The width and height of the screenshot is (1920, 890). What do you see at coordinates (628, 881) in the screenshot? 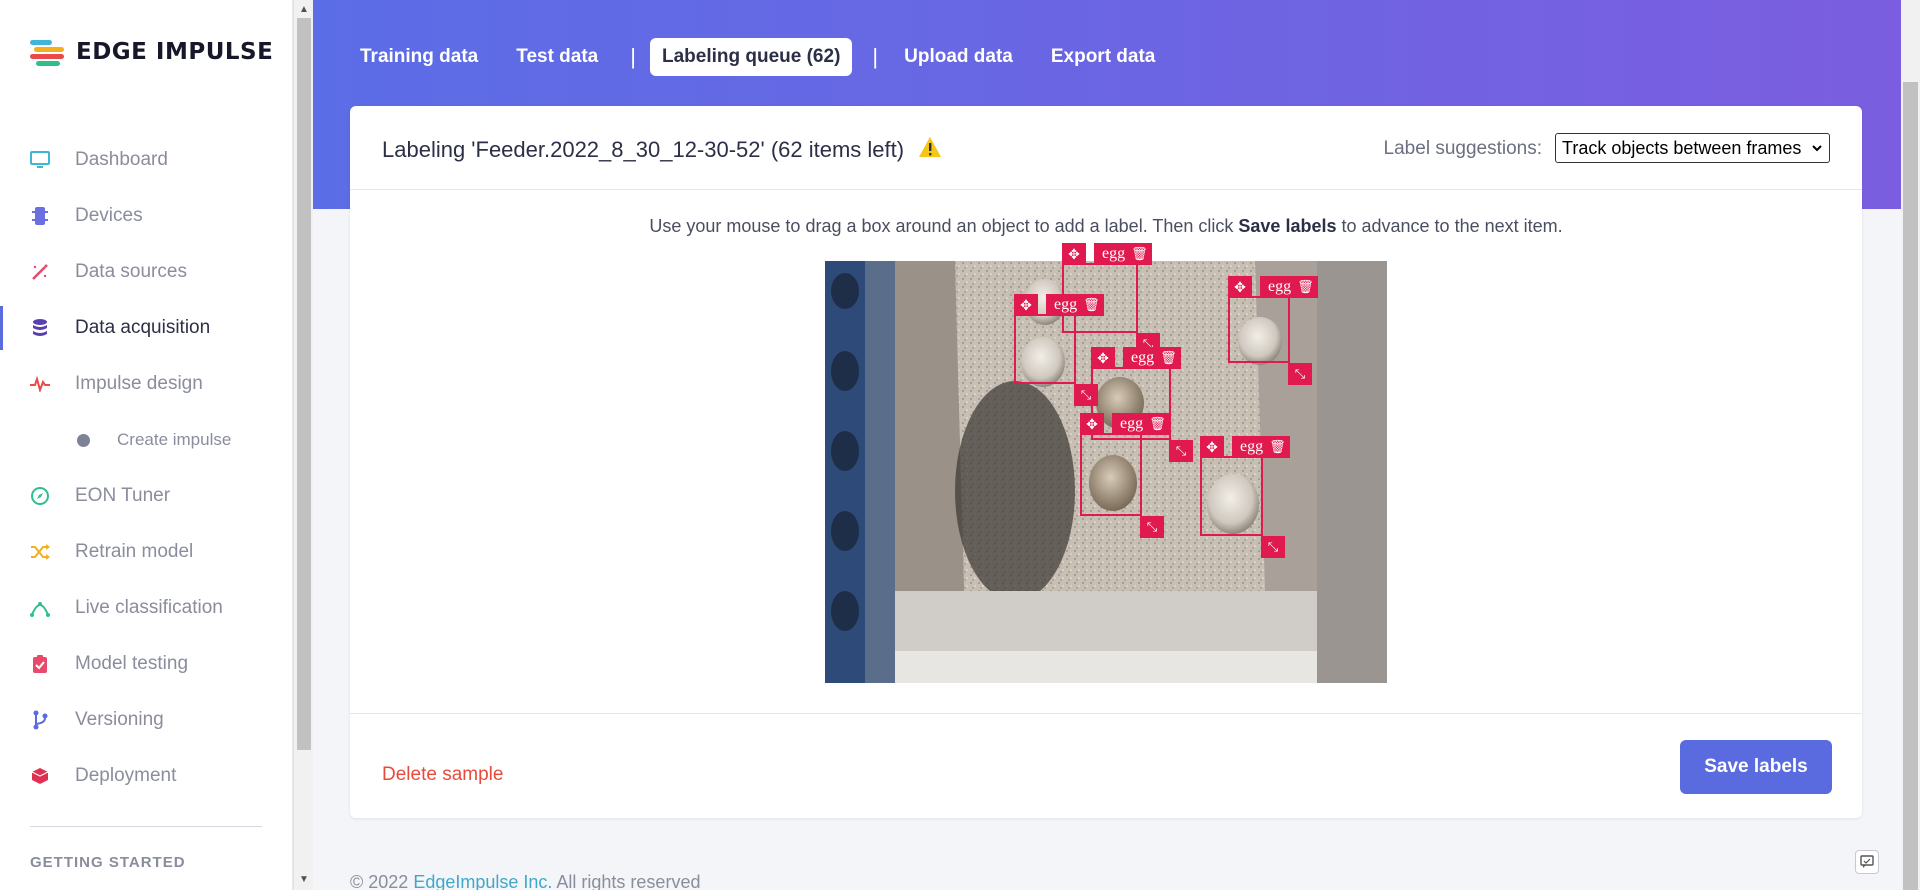
I see `footer-rights: All rights reserved` at bounding box center [628, 881].